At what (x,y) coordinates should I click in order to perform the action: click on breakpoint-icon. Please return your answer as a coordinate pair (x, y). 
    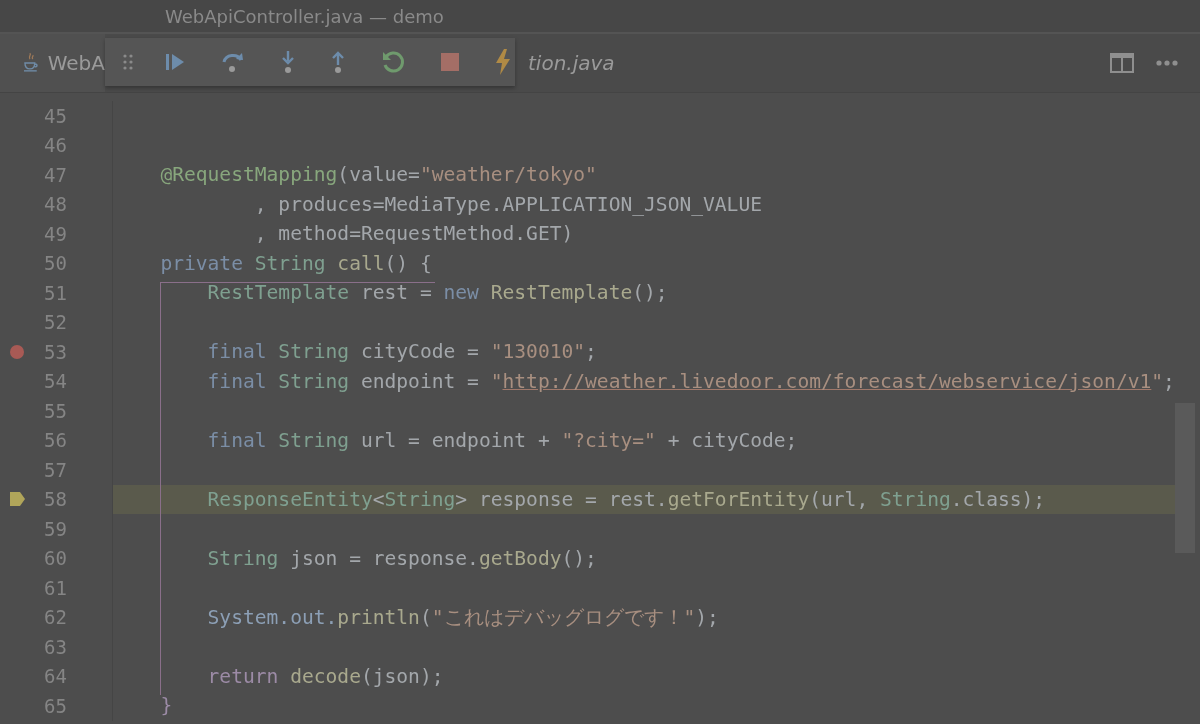
    Looking at the image, I should click on (17, 351).